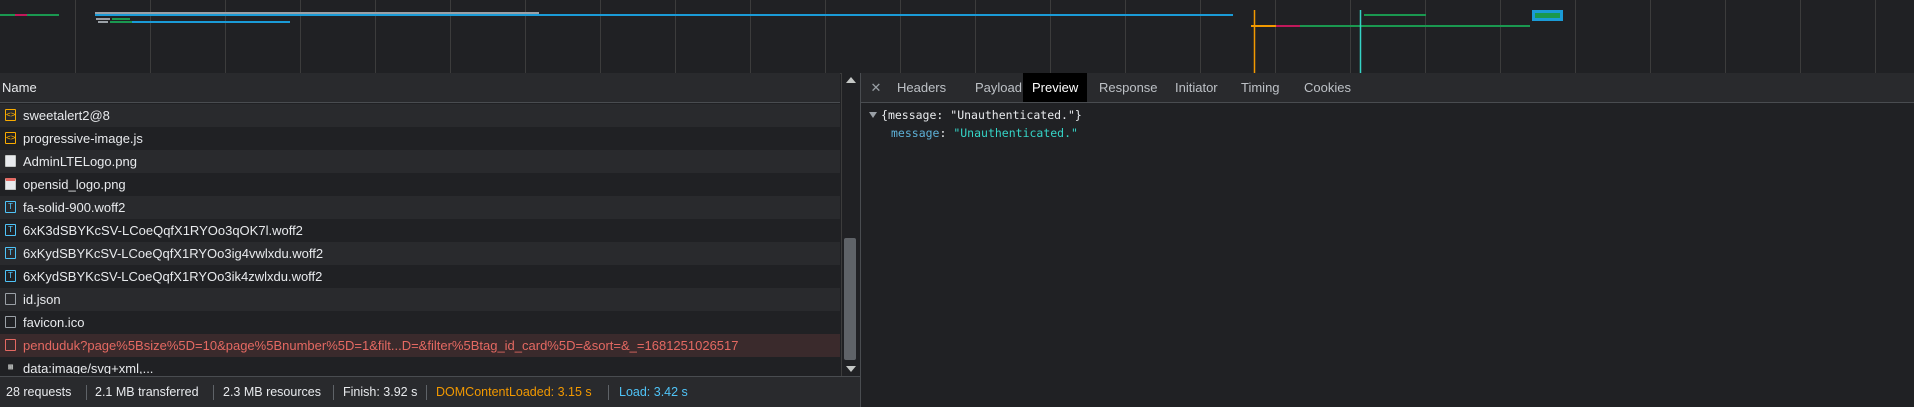 The width and height of the screenshot is (1914, 407). I want to click on tab-payload: Payload, so click(998, 87).